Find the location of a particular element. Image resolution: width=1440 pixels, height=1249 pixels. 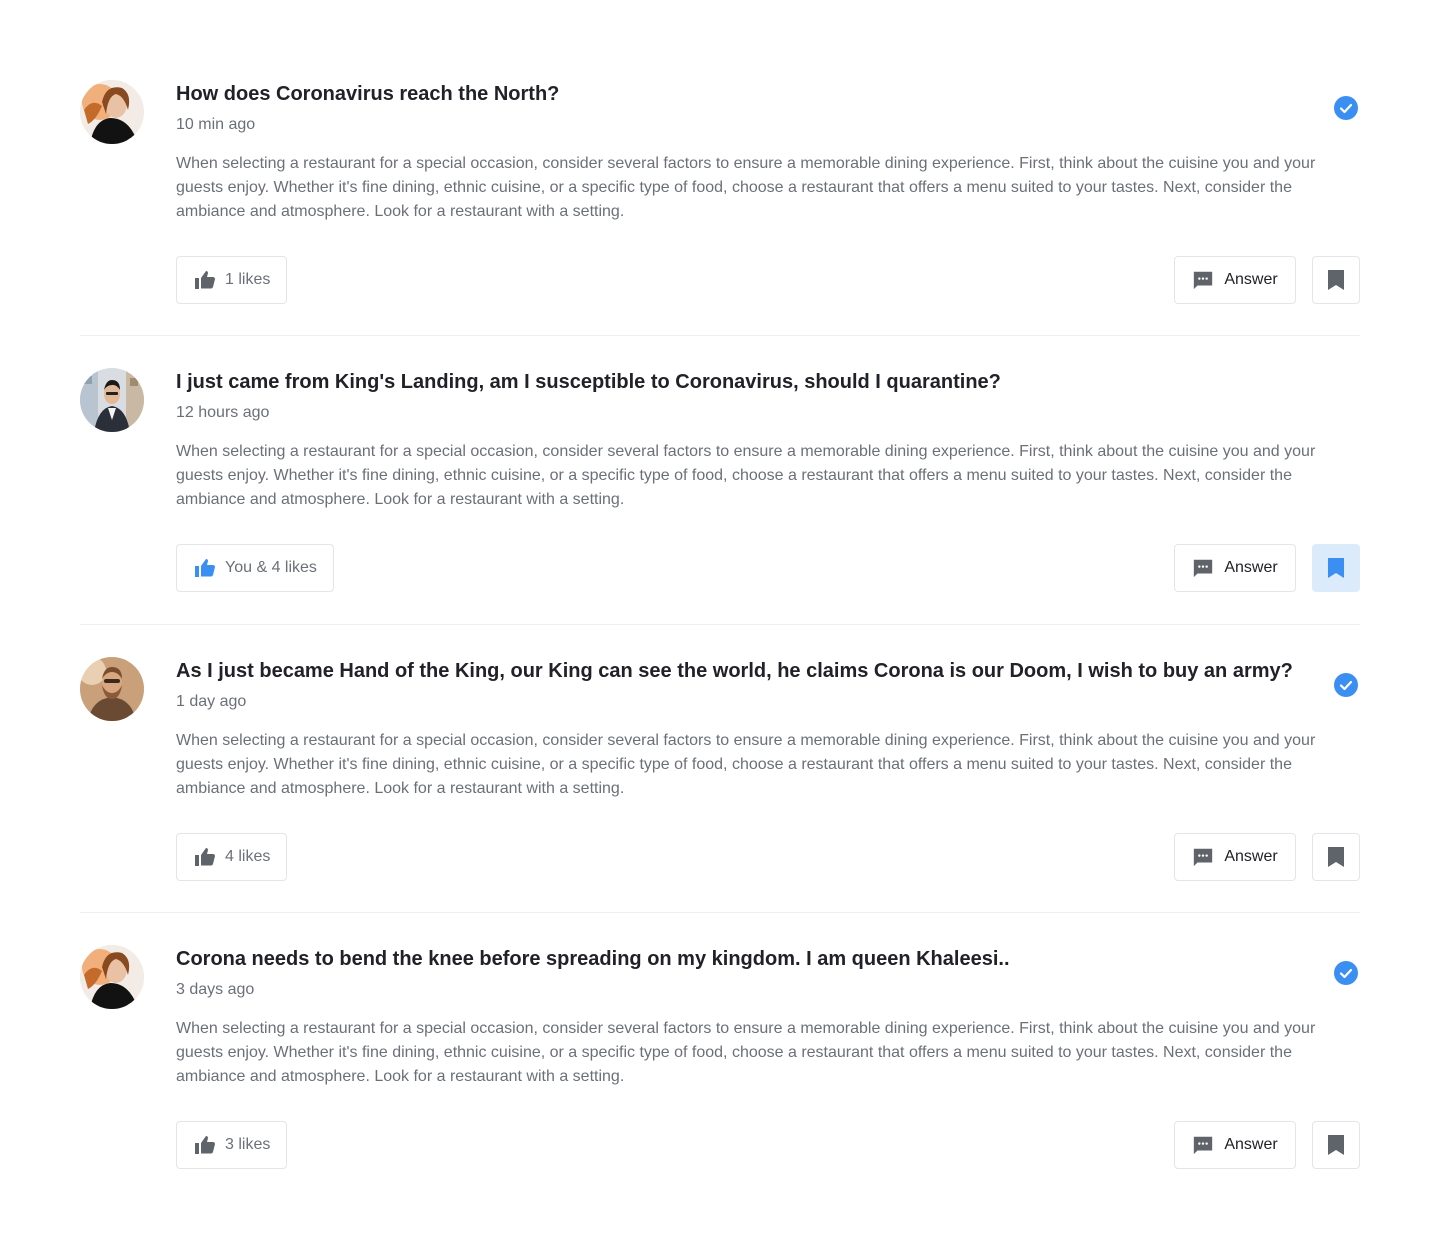

like-button: 1 likes is located at coordinates (232, 280).